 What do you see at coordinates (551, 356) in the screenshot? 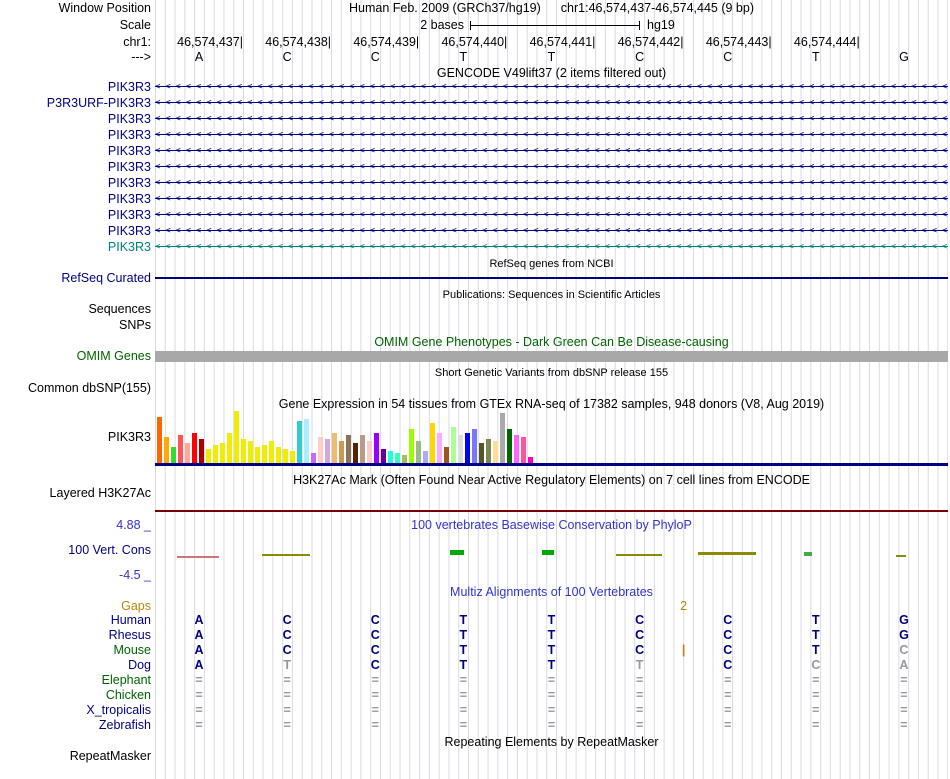
I see `omim-track-bar` at bounding box center [551, 356].